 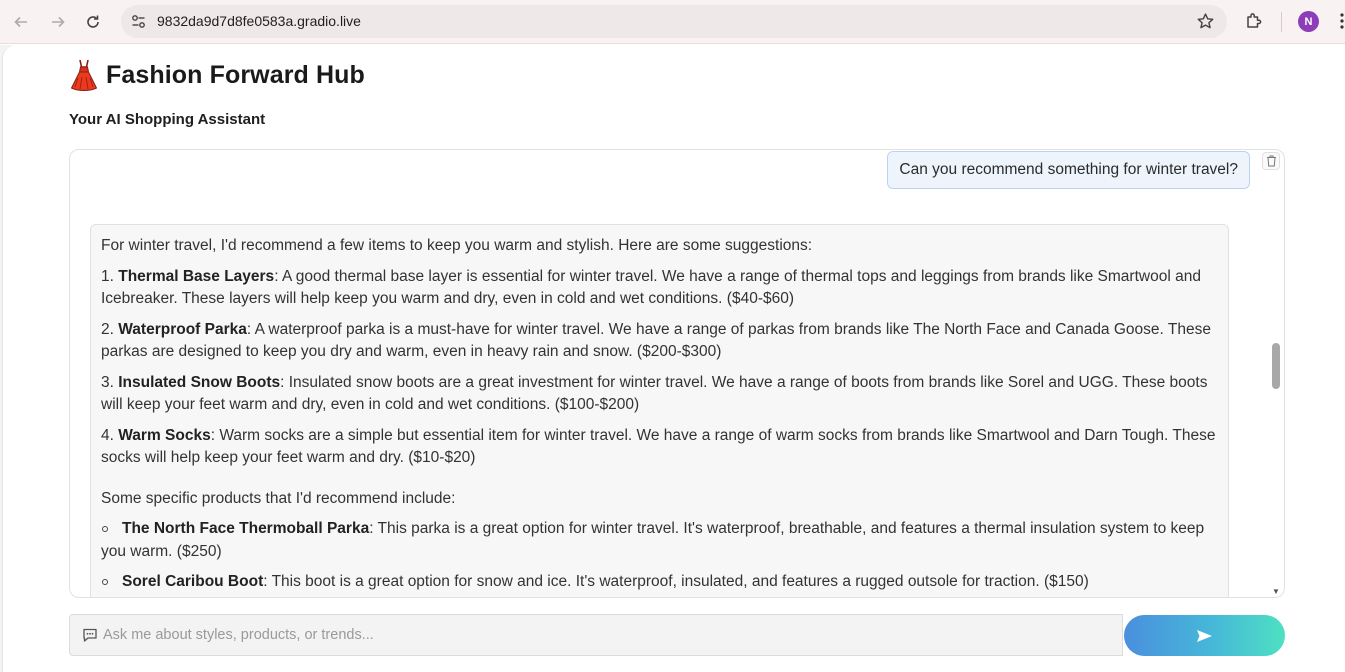 I want to click on app-header: Fashion Forward Hub, so click(x=217, y=75).